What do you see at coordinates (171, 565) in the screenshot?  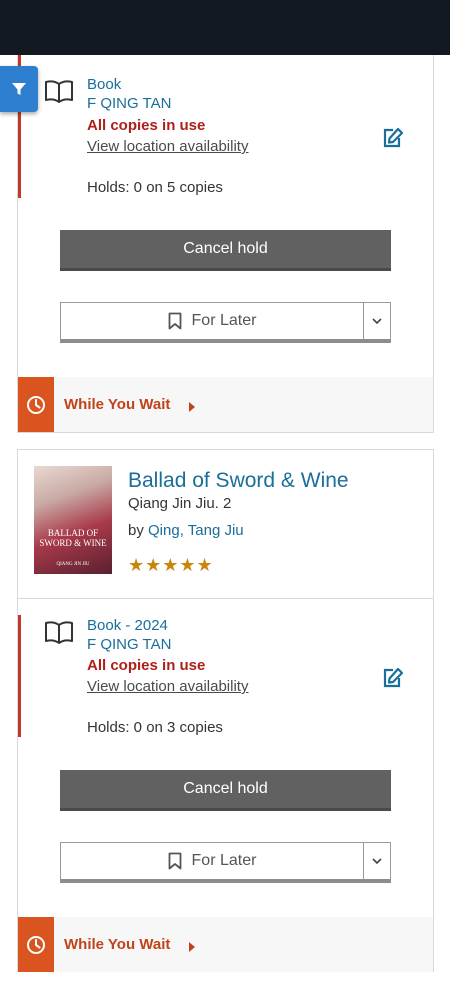 I see `star-rating: ★★★★★` at bounding box center [171, 565].